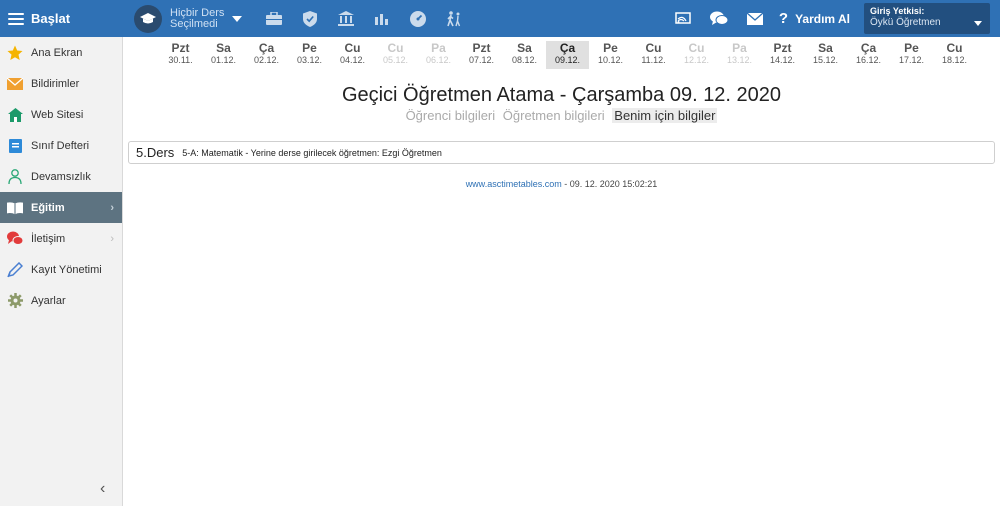  I want to click on day-14: Pzt 14.12., so click(782, 55).